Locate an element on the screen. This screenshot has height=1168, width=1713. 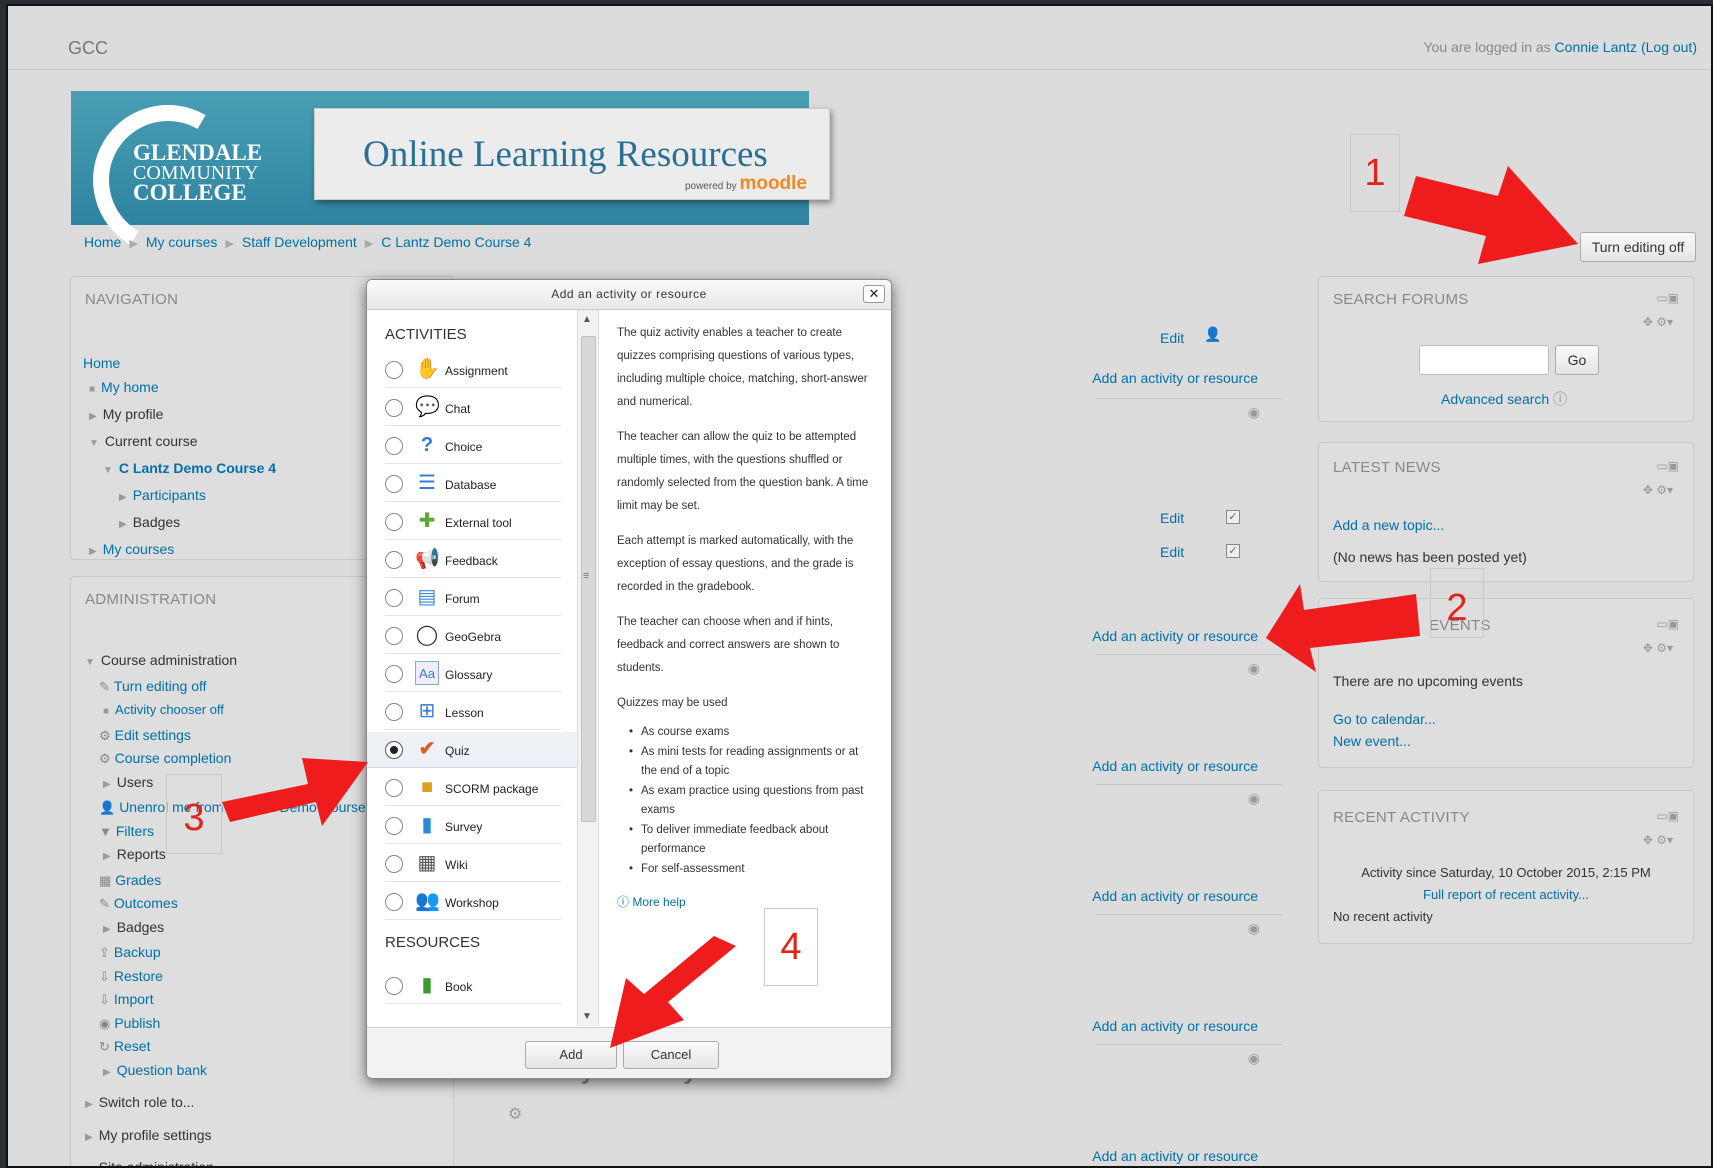
cancel-button: Cancel is located at coordinates (671, 1055).